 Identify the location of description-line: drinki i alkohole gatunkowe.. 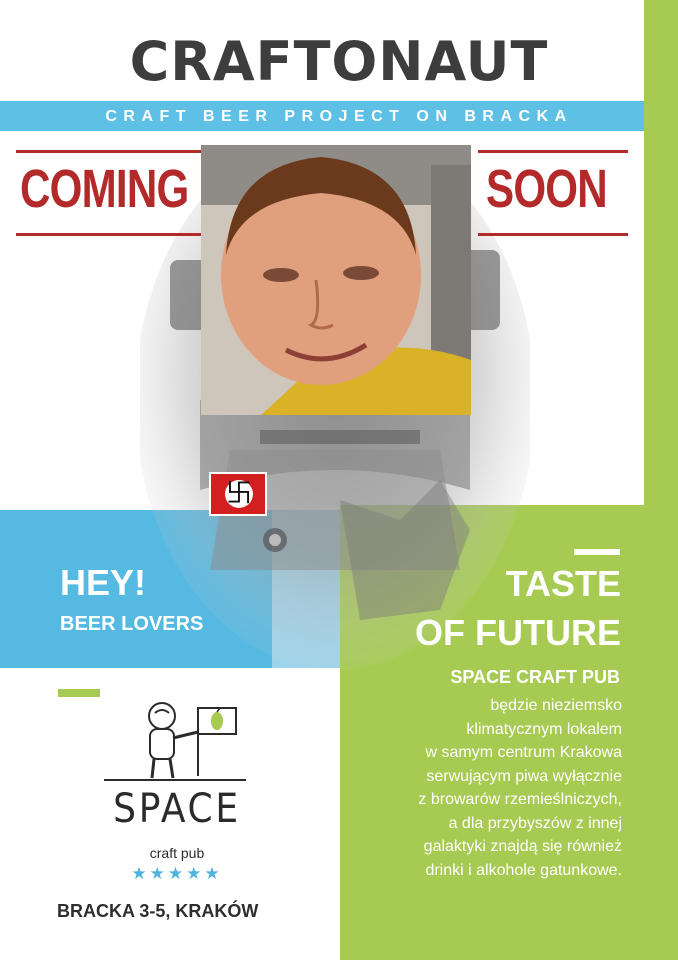
(523, 870).